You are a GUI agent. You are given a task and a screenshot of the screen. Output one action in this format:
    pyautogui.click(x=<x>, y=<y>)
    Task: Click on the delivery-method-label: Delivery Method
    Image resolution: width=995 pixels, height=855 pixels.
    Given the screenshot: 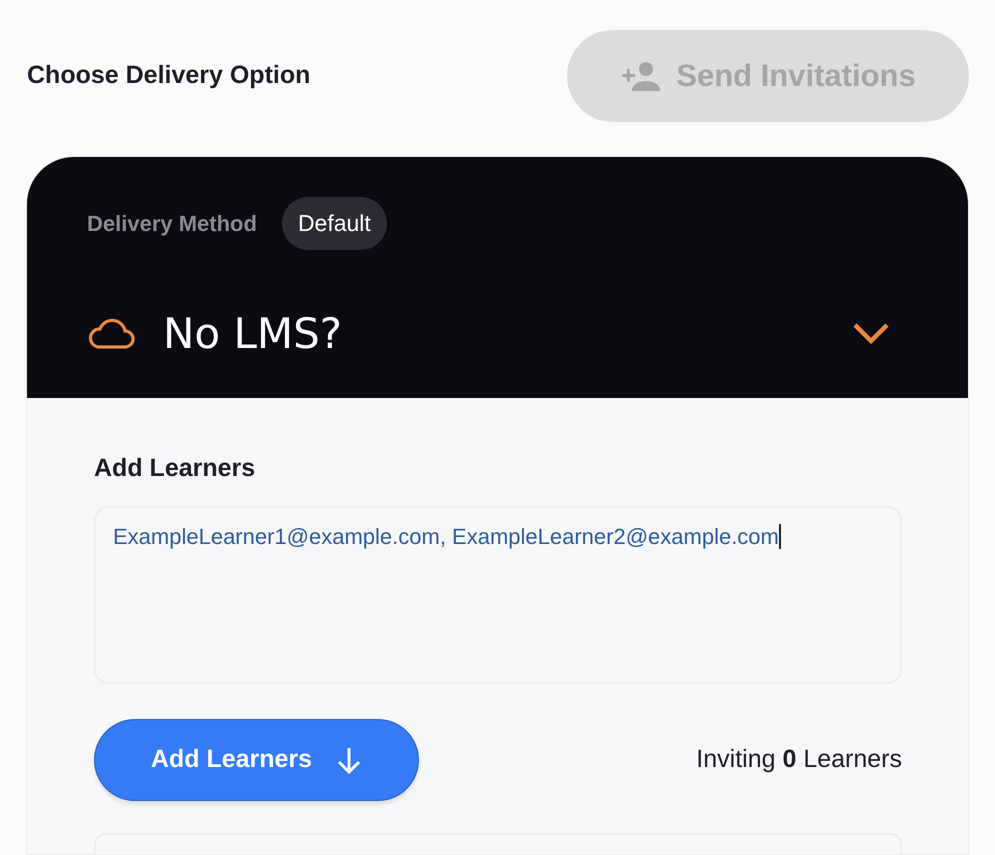 What is the action you would take?
    pyautogui.click(x=172, y=224)
    